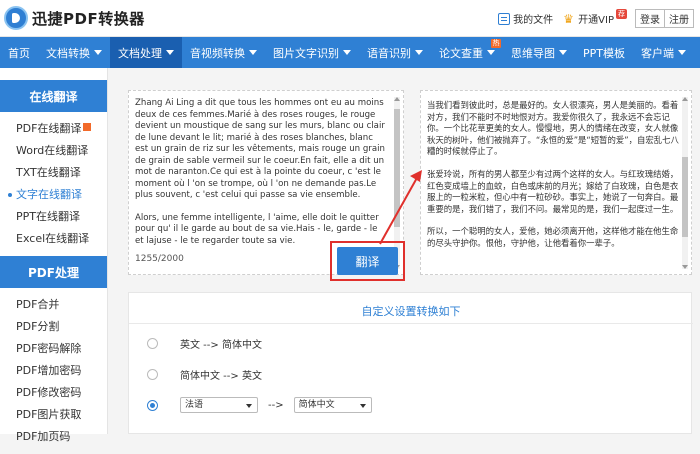  Describe the element at coordinates (219, 405) in the screenshot. I see `from-language-select: 法语` at that location.